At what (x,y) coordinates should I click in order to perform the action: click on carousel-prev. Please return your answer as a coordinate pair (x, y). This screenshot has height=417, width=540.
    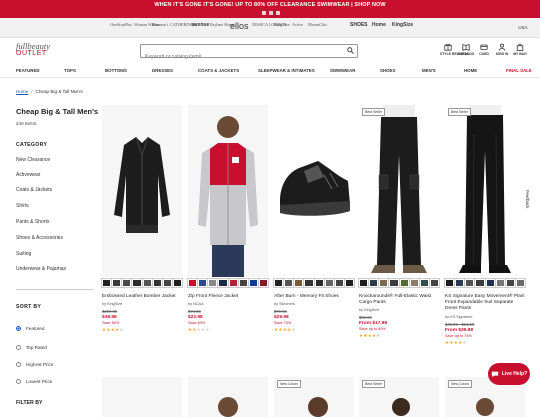
    Looking at the image, I should click on (264, 13).